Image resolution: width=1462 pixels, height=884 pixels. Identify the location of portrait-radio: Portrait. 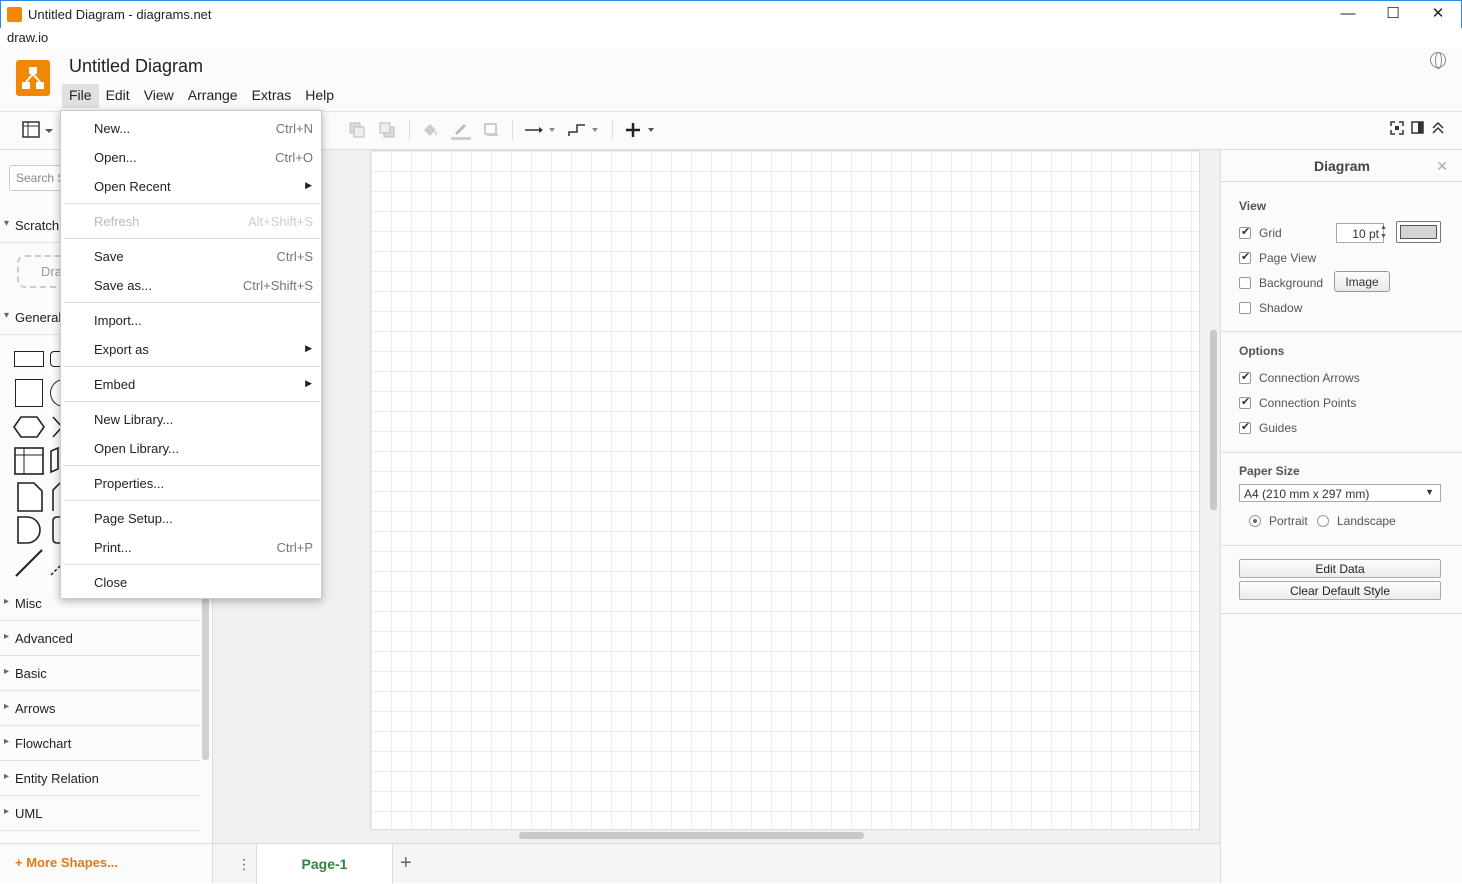
(1278, 521).